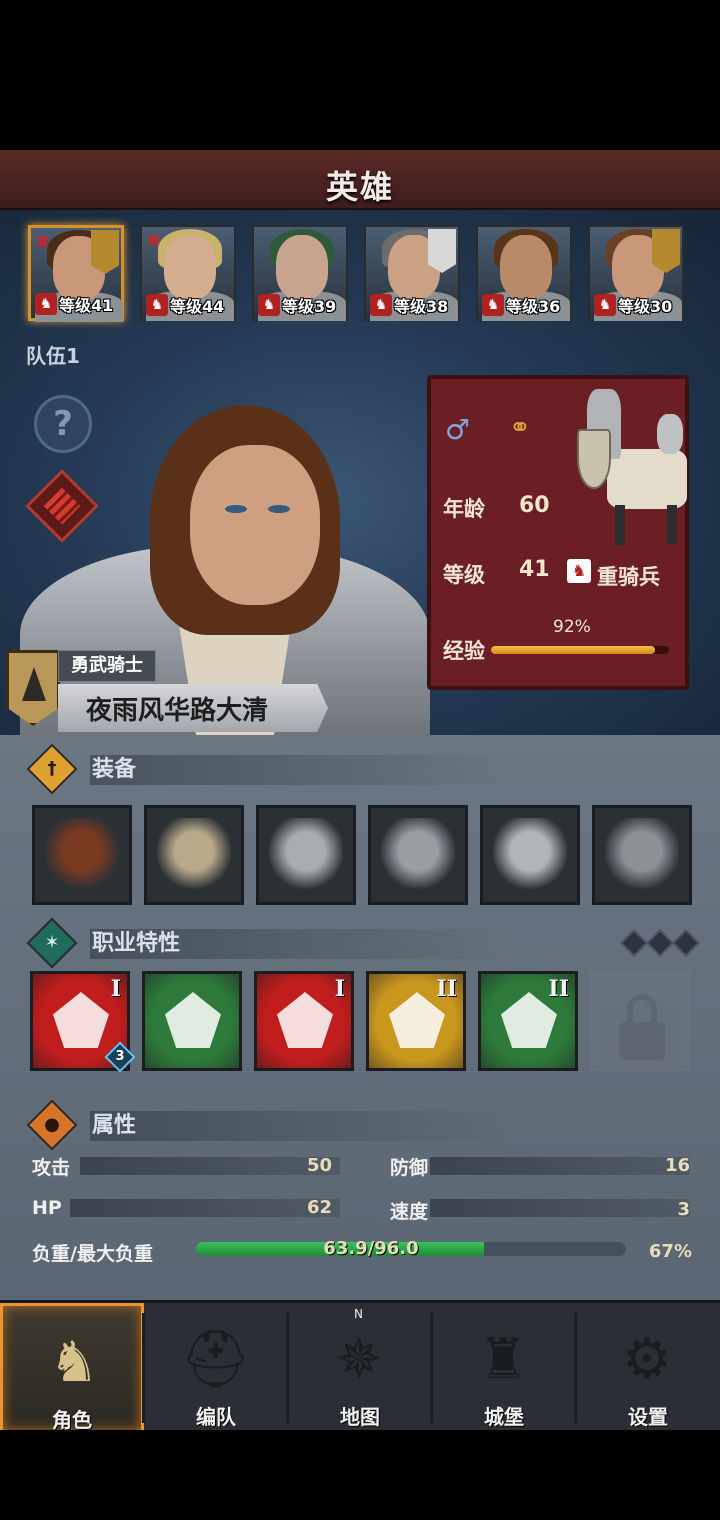 Image resolution: width=720 pixels, height=1520 pixels. I want to click on hero-level: ♞ 等级30, so click(633, 305).